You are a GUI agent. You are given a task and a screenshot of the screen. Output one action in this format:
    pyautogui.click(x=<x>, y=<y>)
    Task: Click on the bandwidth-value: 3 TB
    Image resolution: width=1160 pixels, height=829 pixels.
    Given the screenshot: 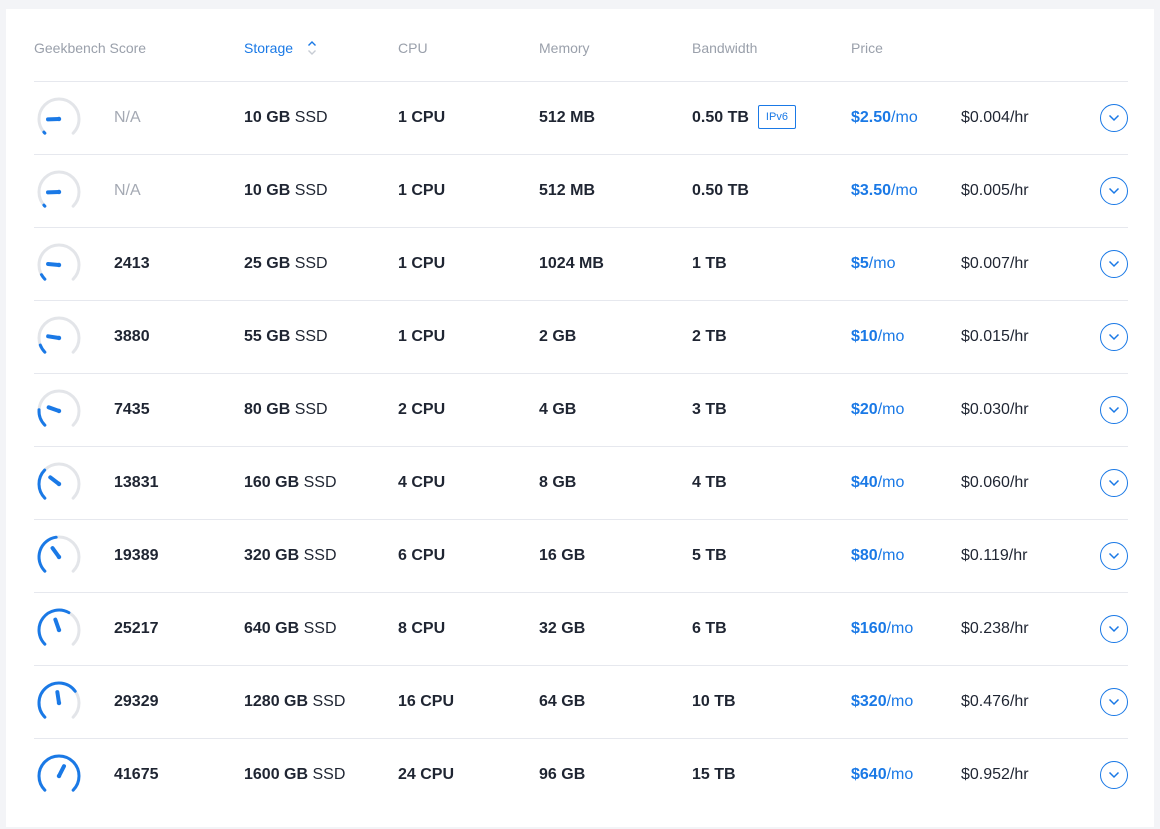 What is the action you would take?
    pyautogui.click(x=709, y=409)
    